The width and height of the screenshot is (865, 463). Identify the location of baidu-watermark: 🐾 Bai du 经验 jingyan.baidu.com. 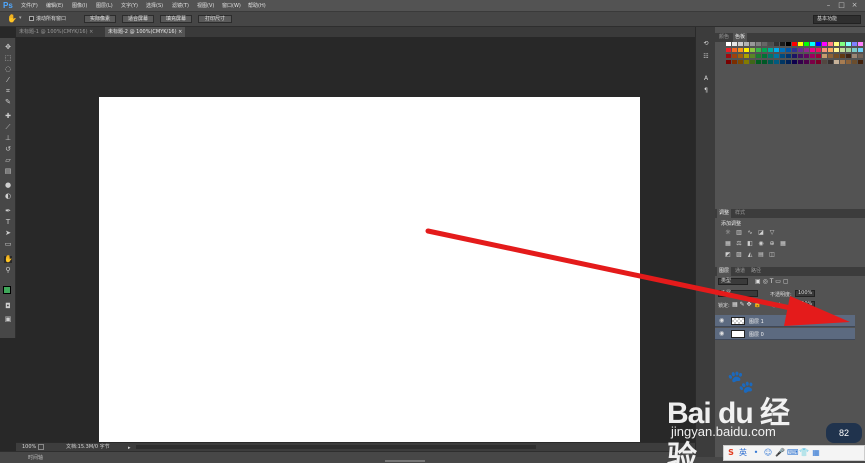
(742, 416).